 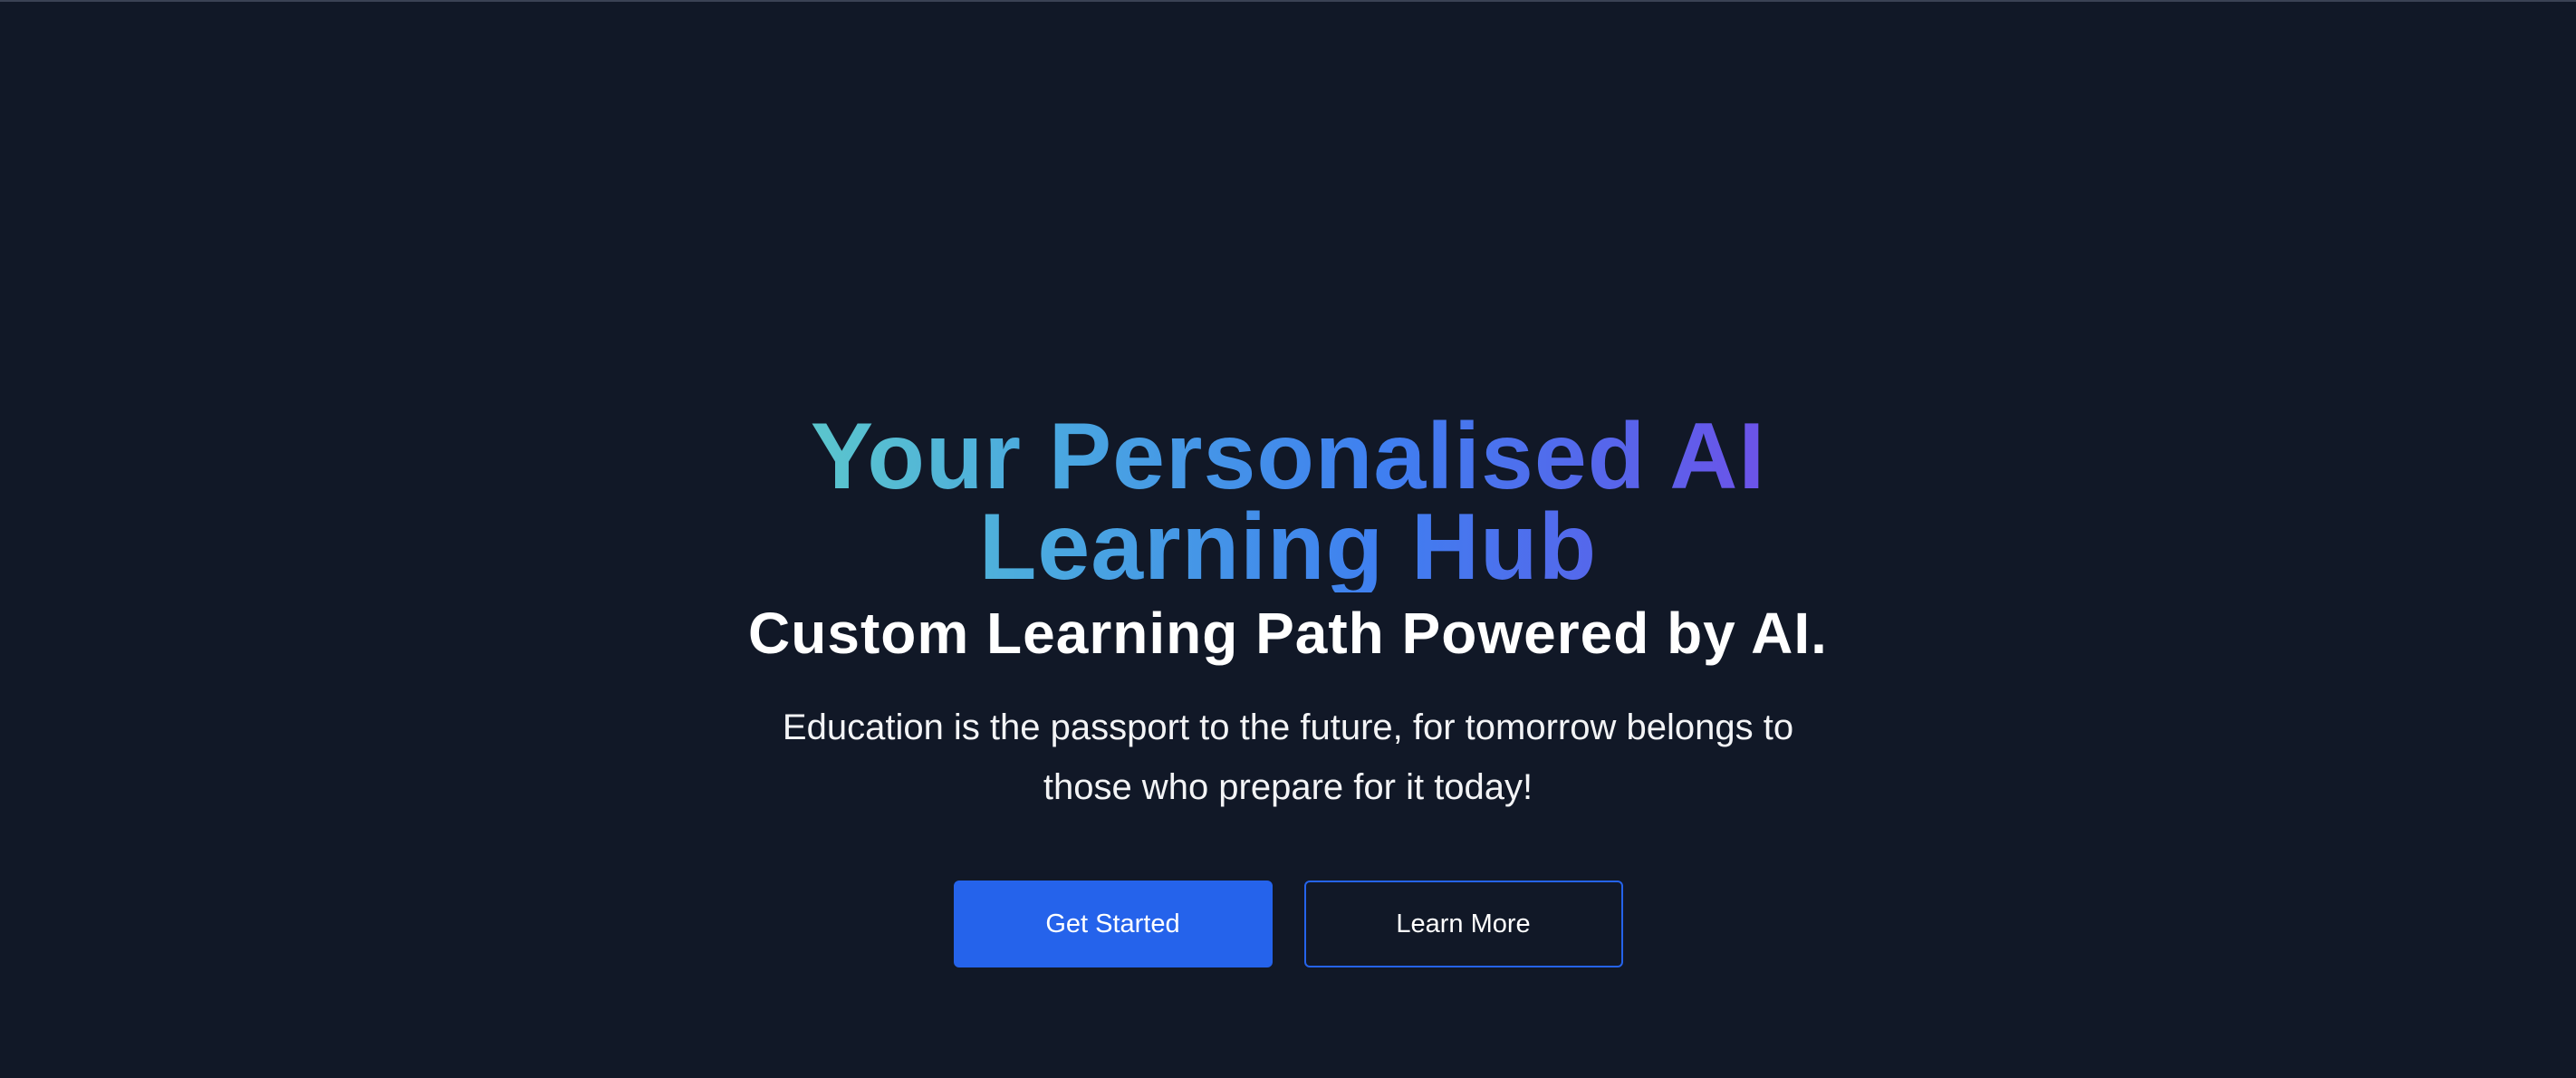 What do you see at coordinates (1288, 501) in the screenshot?
I see `hero-title: Your Personalised AI Learning Hub` at bounding box center [1288, 501].